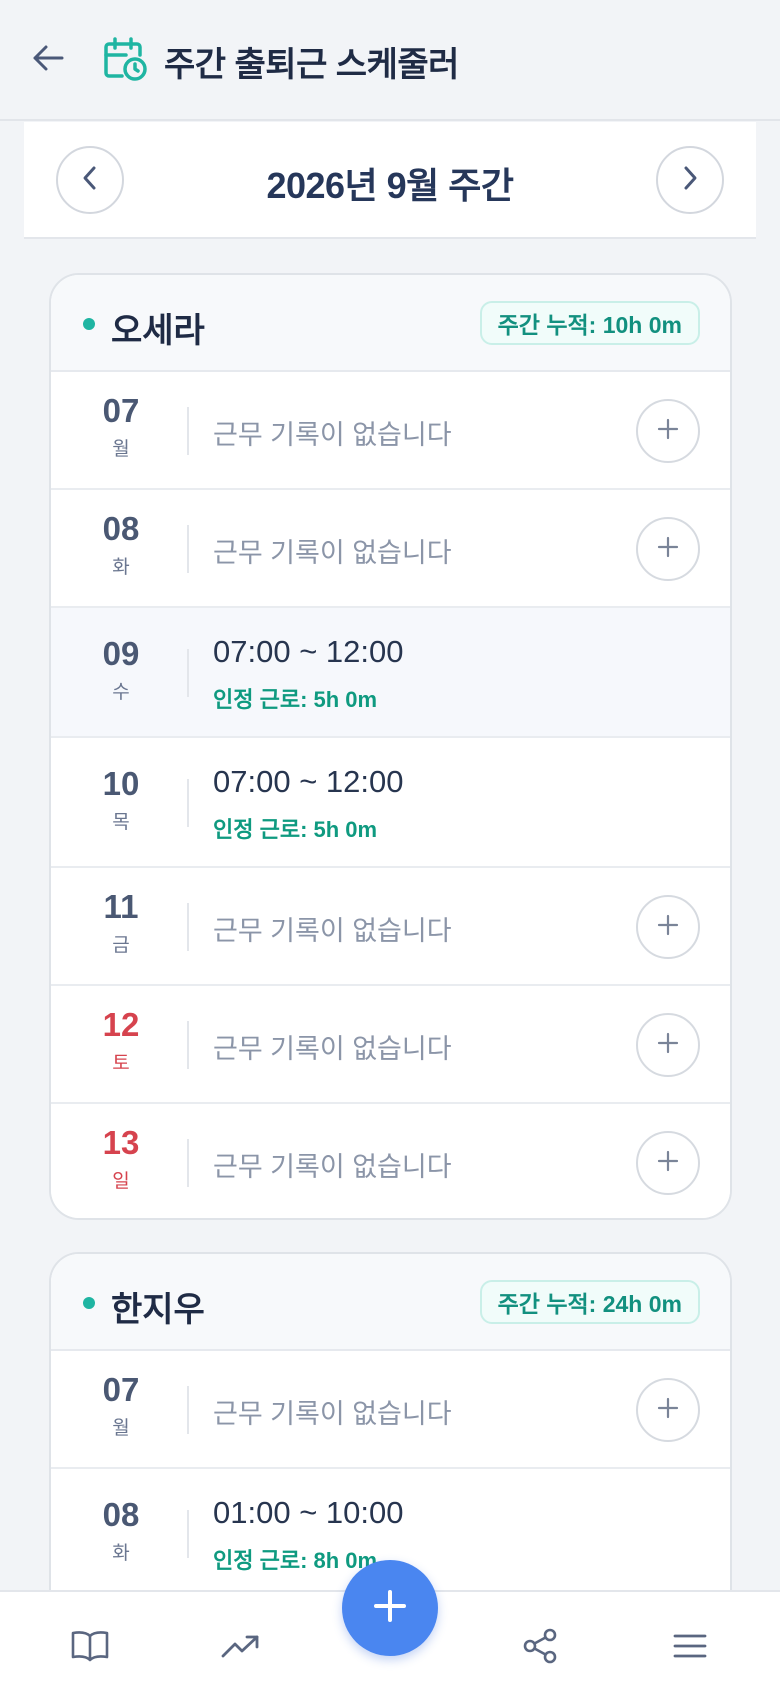 The image size is (780, 1688). I want to click on shift-time: 01:00 ~ 10:00, so click(308, 1512).